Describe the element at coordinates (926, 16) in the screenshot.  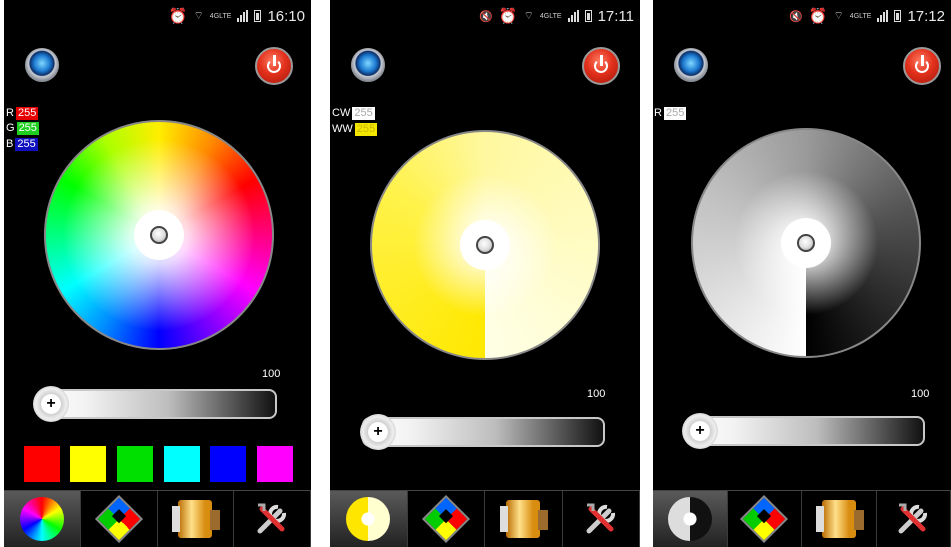
I see `clock: 17:12` at that location.